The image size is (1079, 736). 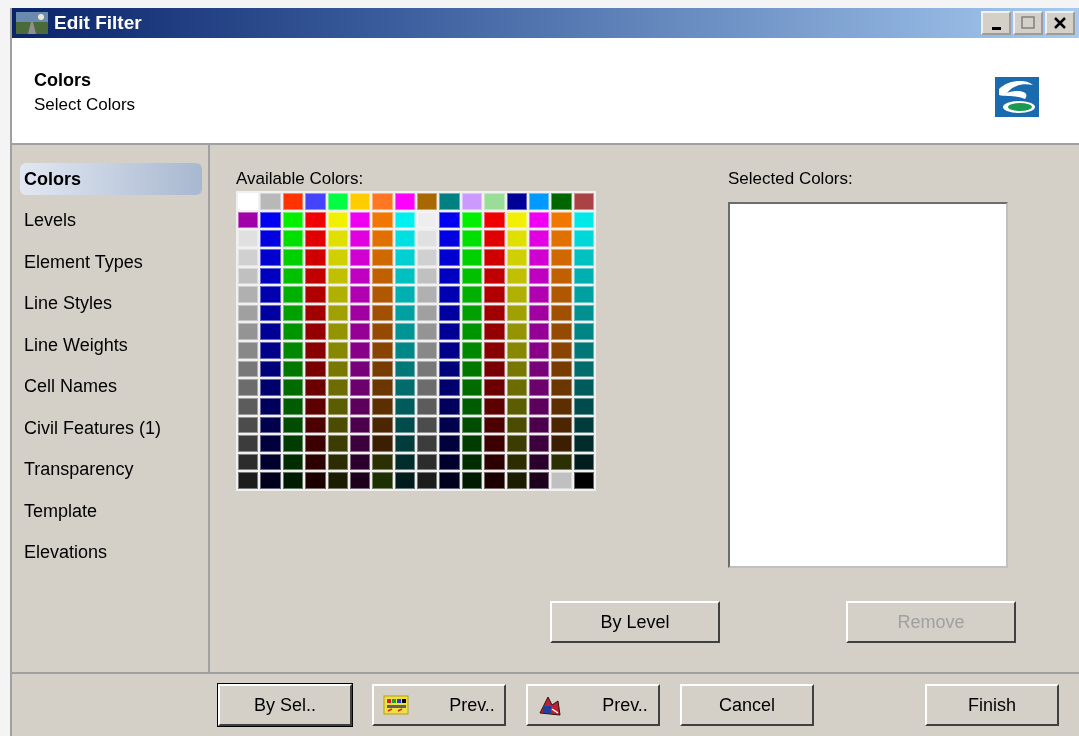 I want to click on sidebar-item: Levels, so click(x=111, y=220).